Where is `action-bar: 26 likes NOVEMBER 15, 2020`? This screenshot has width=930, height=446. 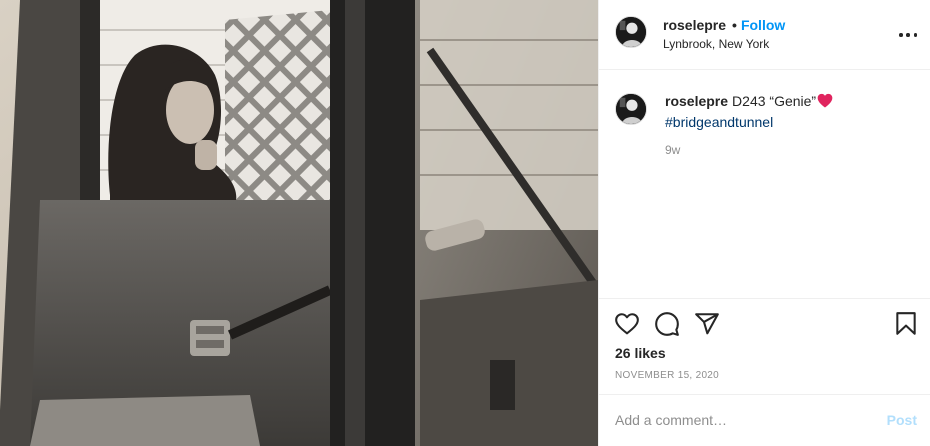
action-bar: 26 likes NOVEMBER 15, 2020 is located at coordinates (764, 346).